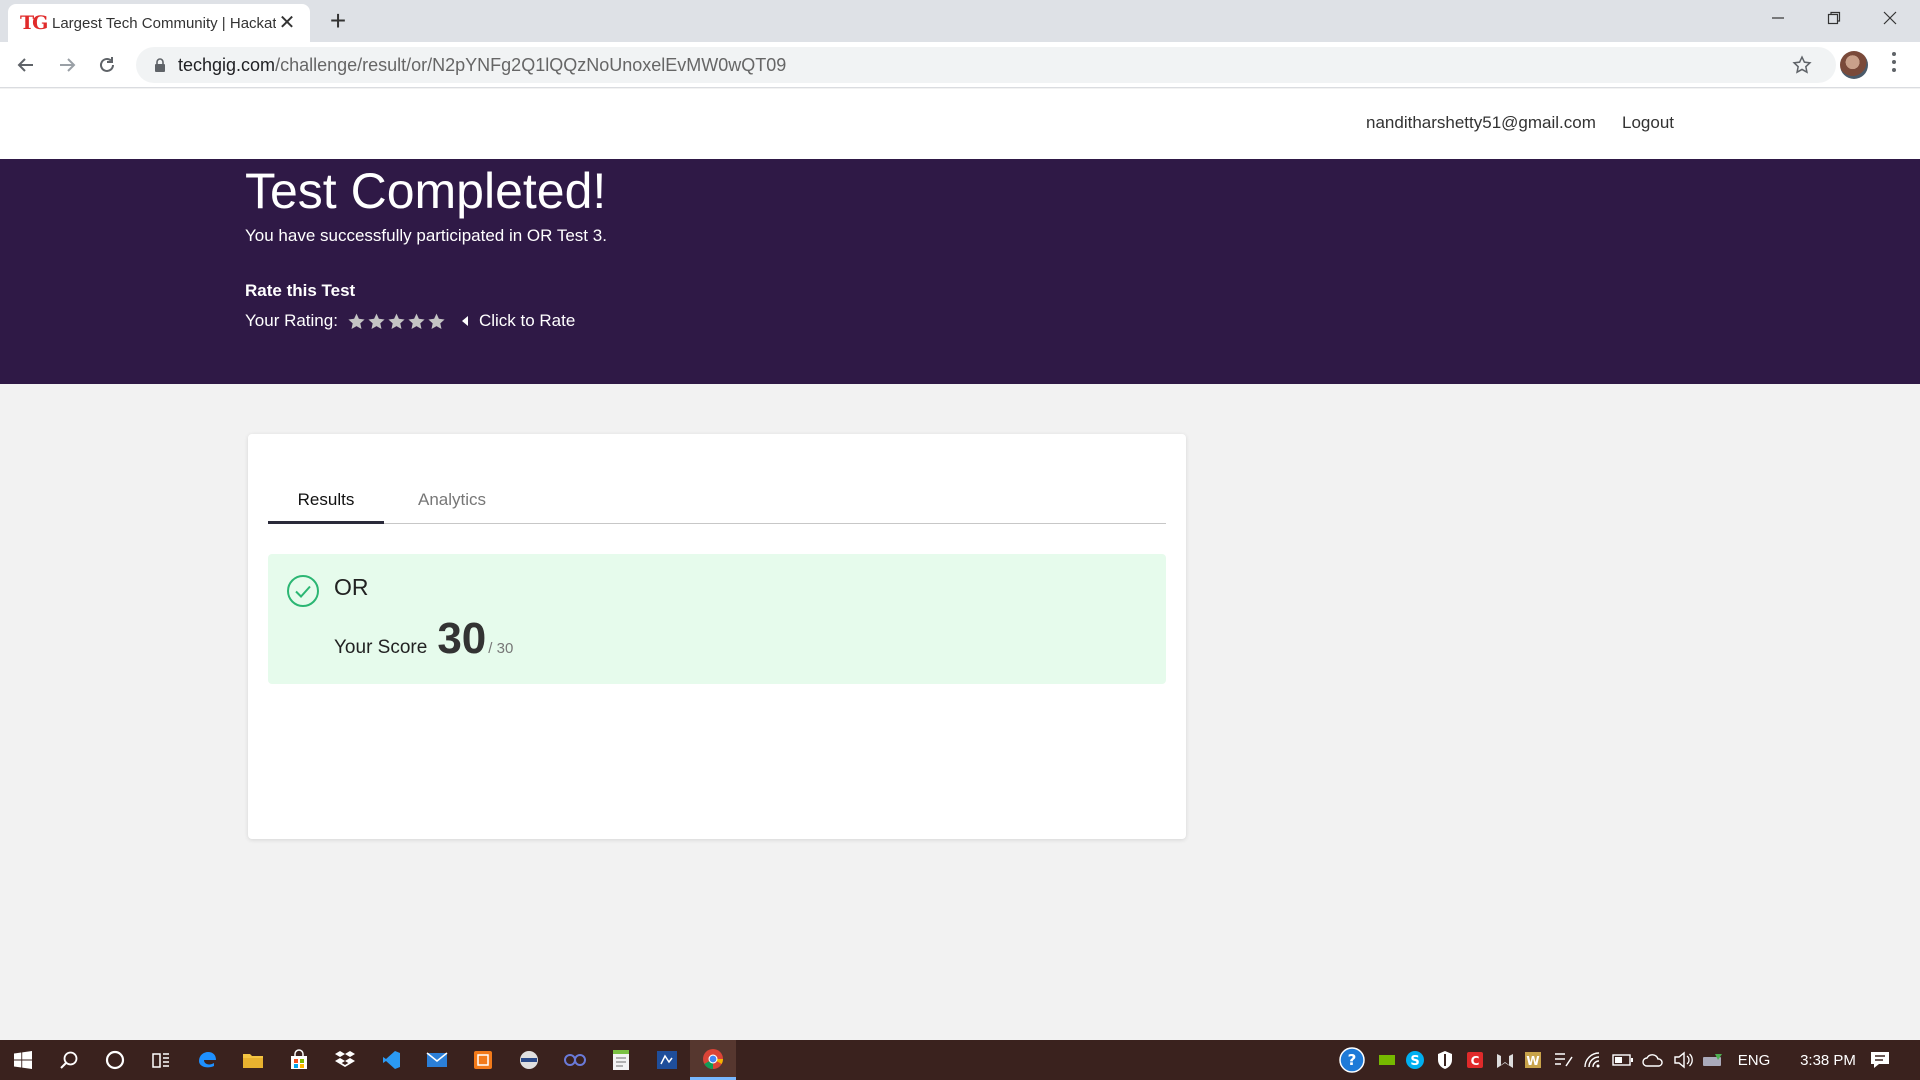  I want to click on notepad-icon, so click(621, 1060).